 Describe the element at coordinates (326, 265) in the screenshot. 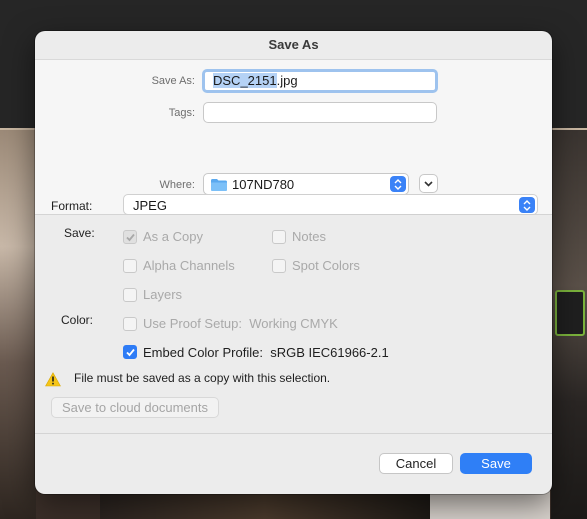

I see `spot-colors-label: Spot Colors` at that location.